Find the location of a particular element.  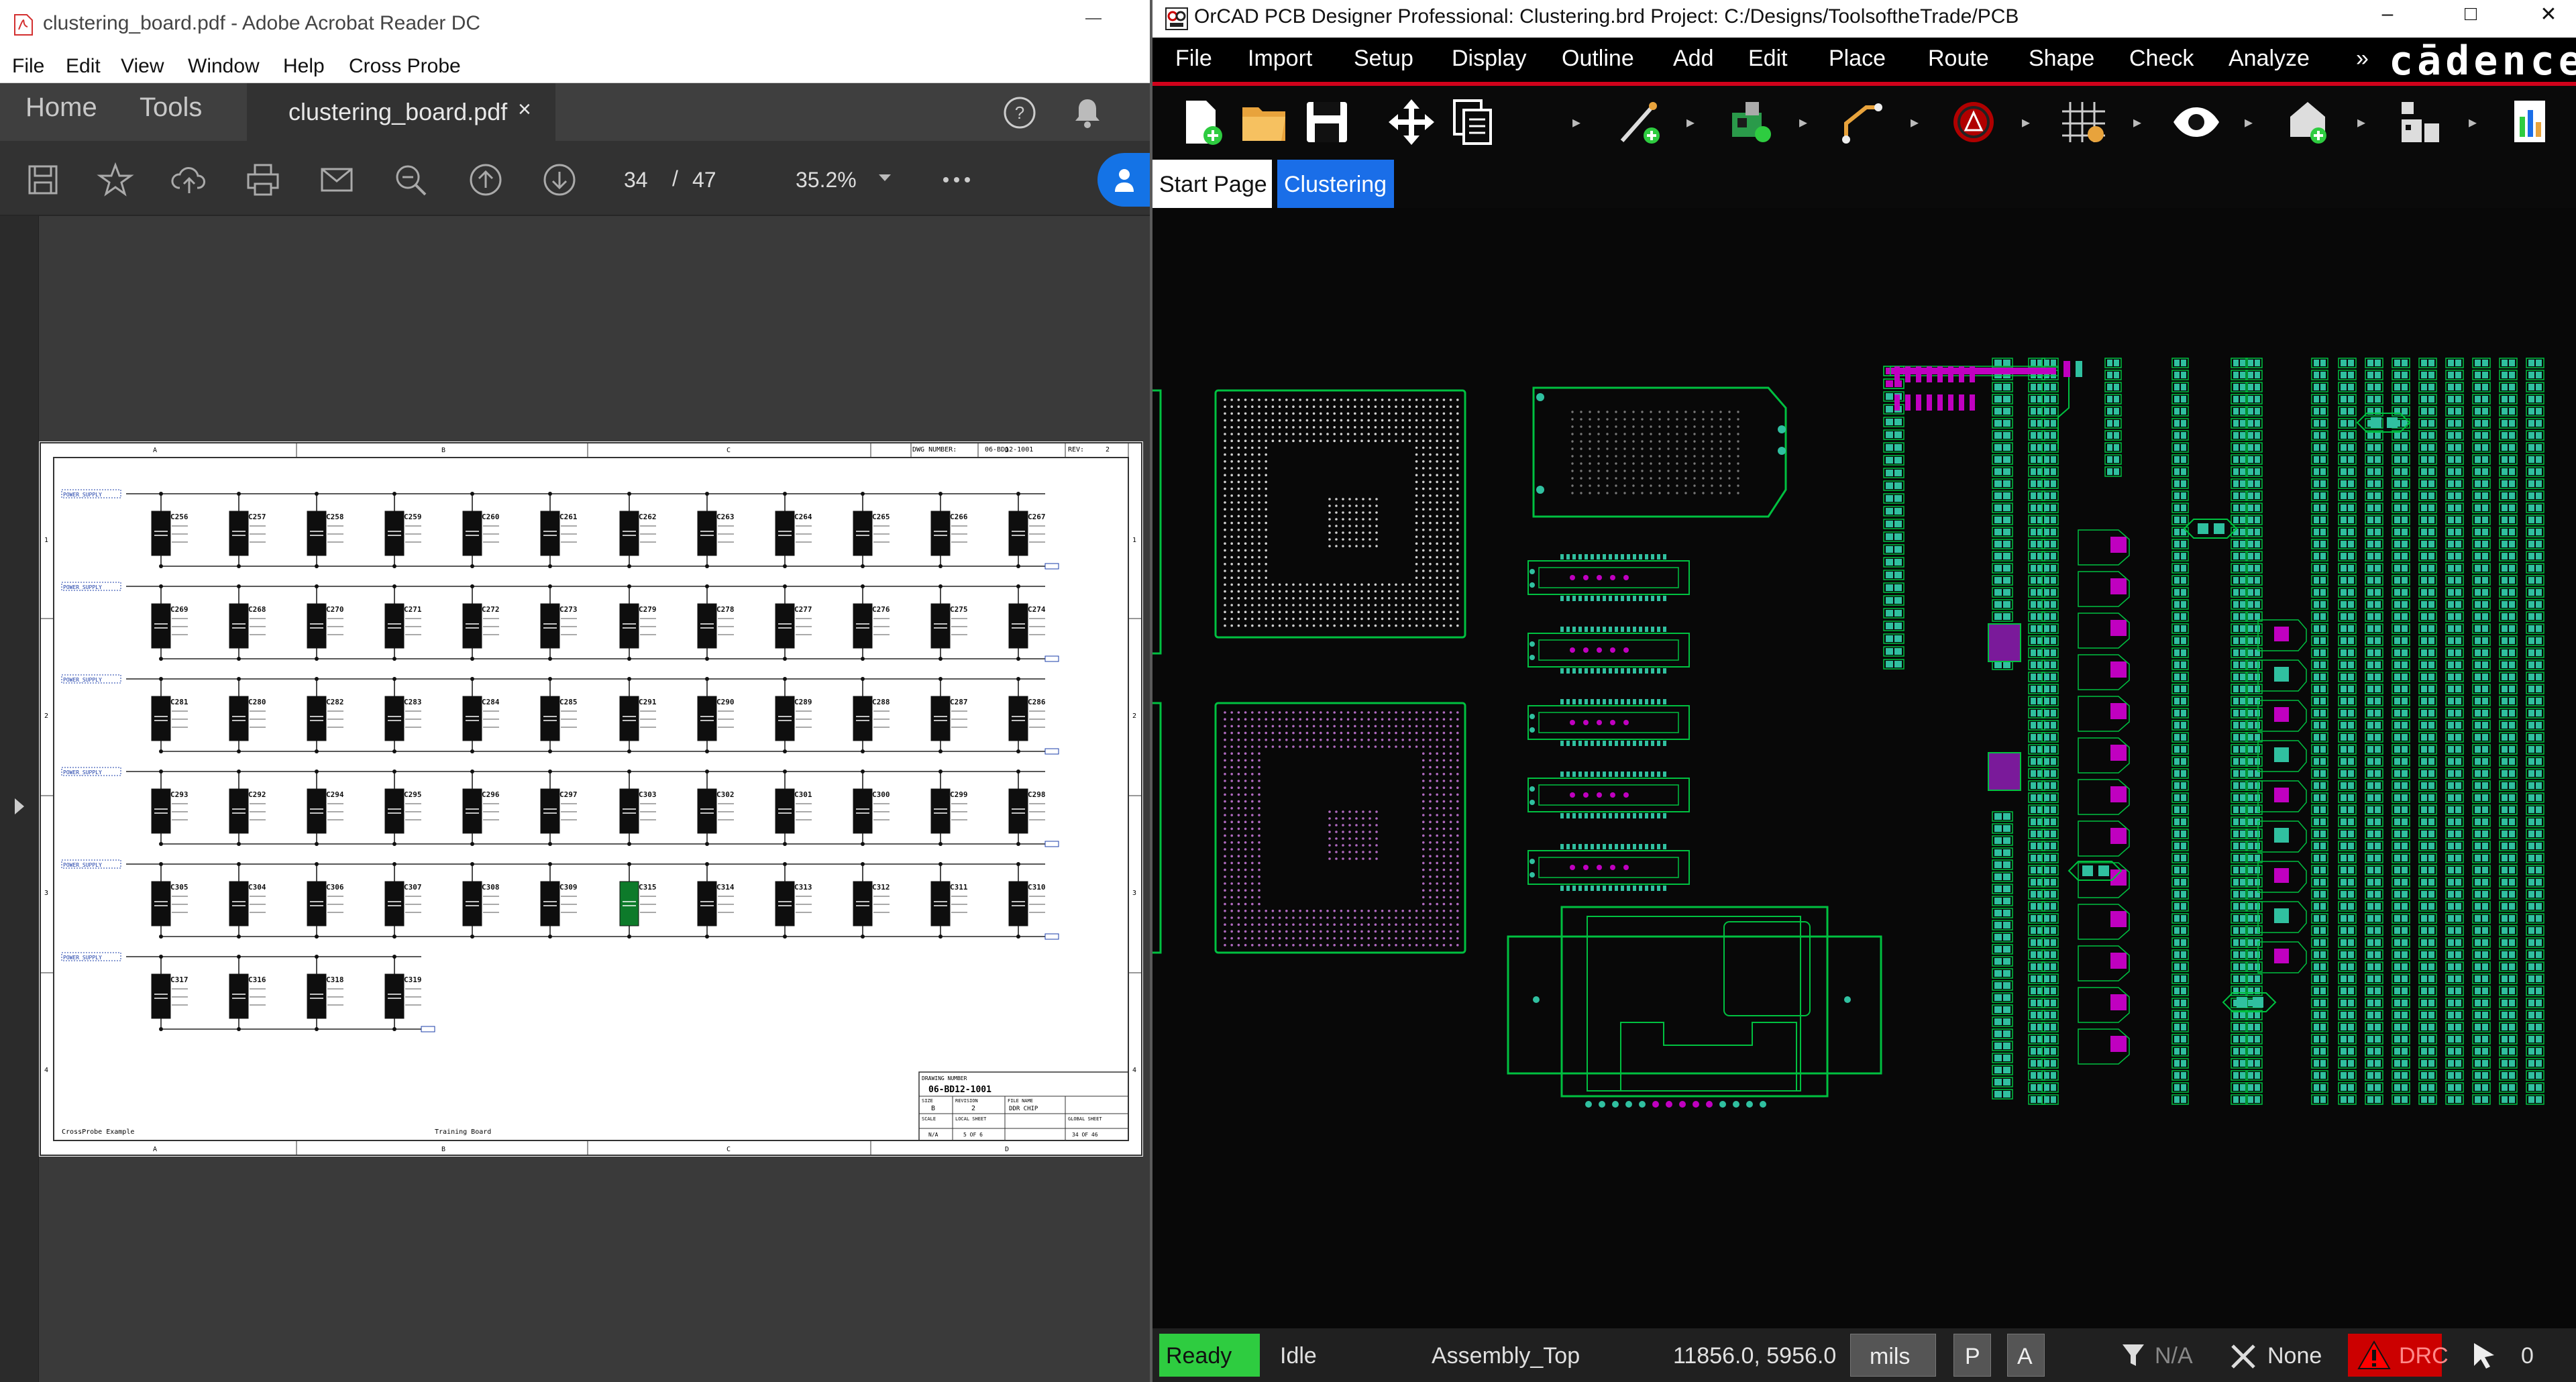

capacitor-symbol: C304 is located at coordinates (247, 900).